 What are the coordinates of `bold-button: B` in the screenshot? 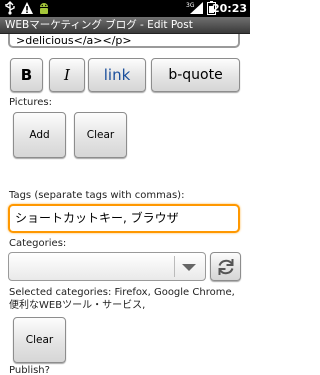 It's located at (26, 75).